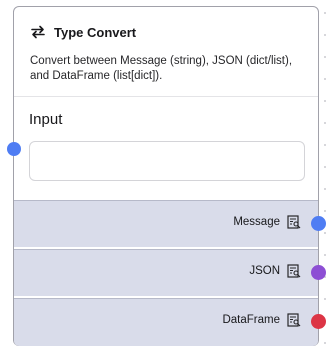  I want to click on node-title-row: Type Convert, so click(83, 32).